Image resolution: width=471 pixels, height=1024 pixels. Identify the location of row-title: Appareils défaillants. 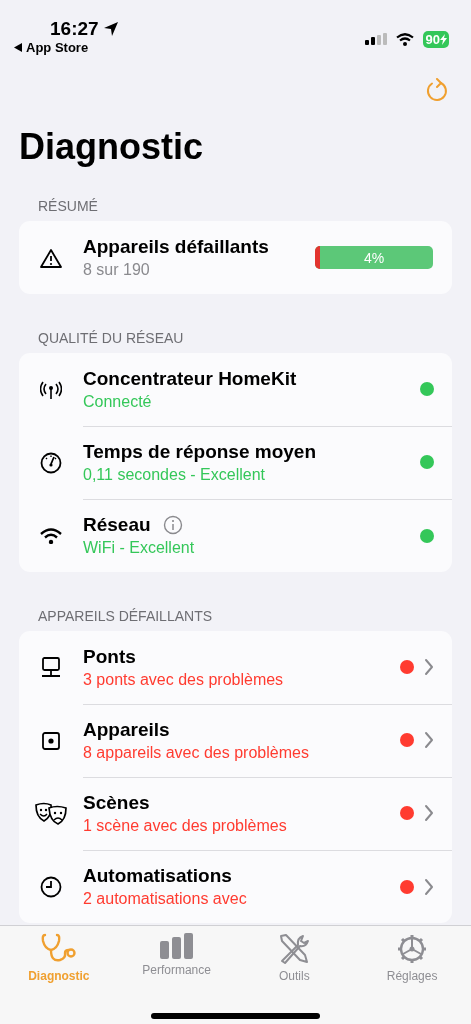
(176, 247).